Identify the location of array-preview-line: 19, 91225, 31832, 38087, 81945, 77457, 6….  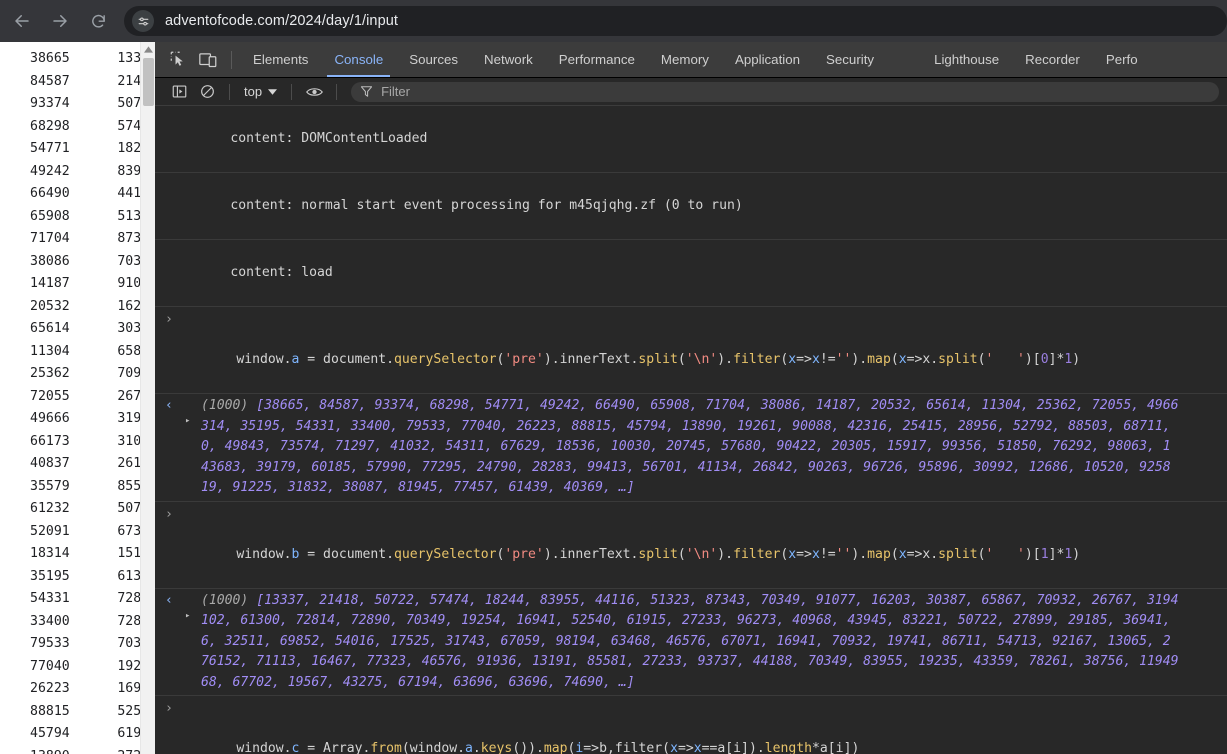
(418, 487).